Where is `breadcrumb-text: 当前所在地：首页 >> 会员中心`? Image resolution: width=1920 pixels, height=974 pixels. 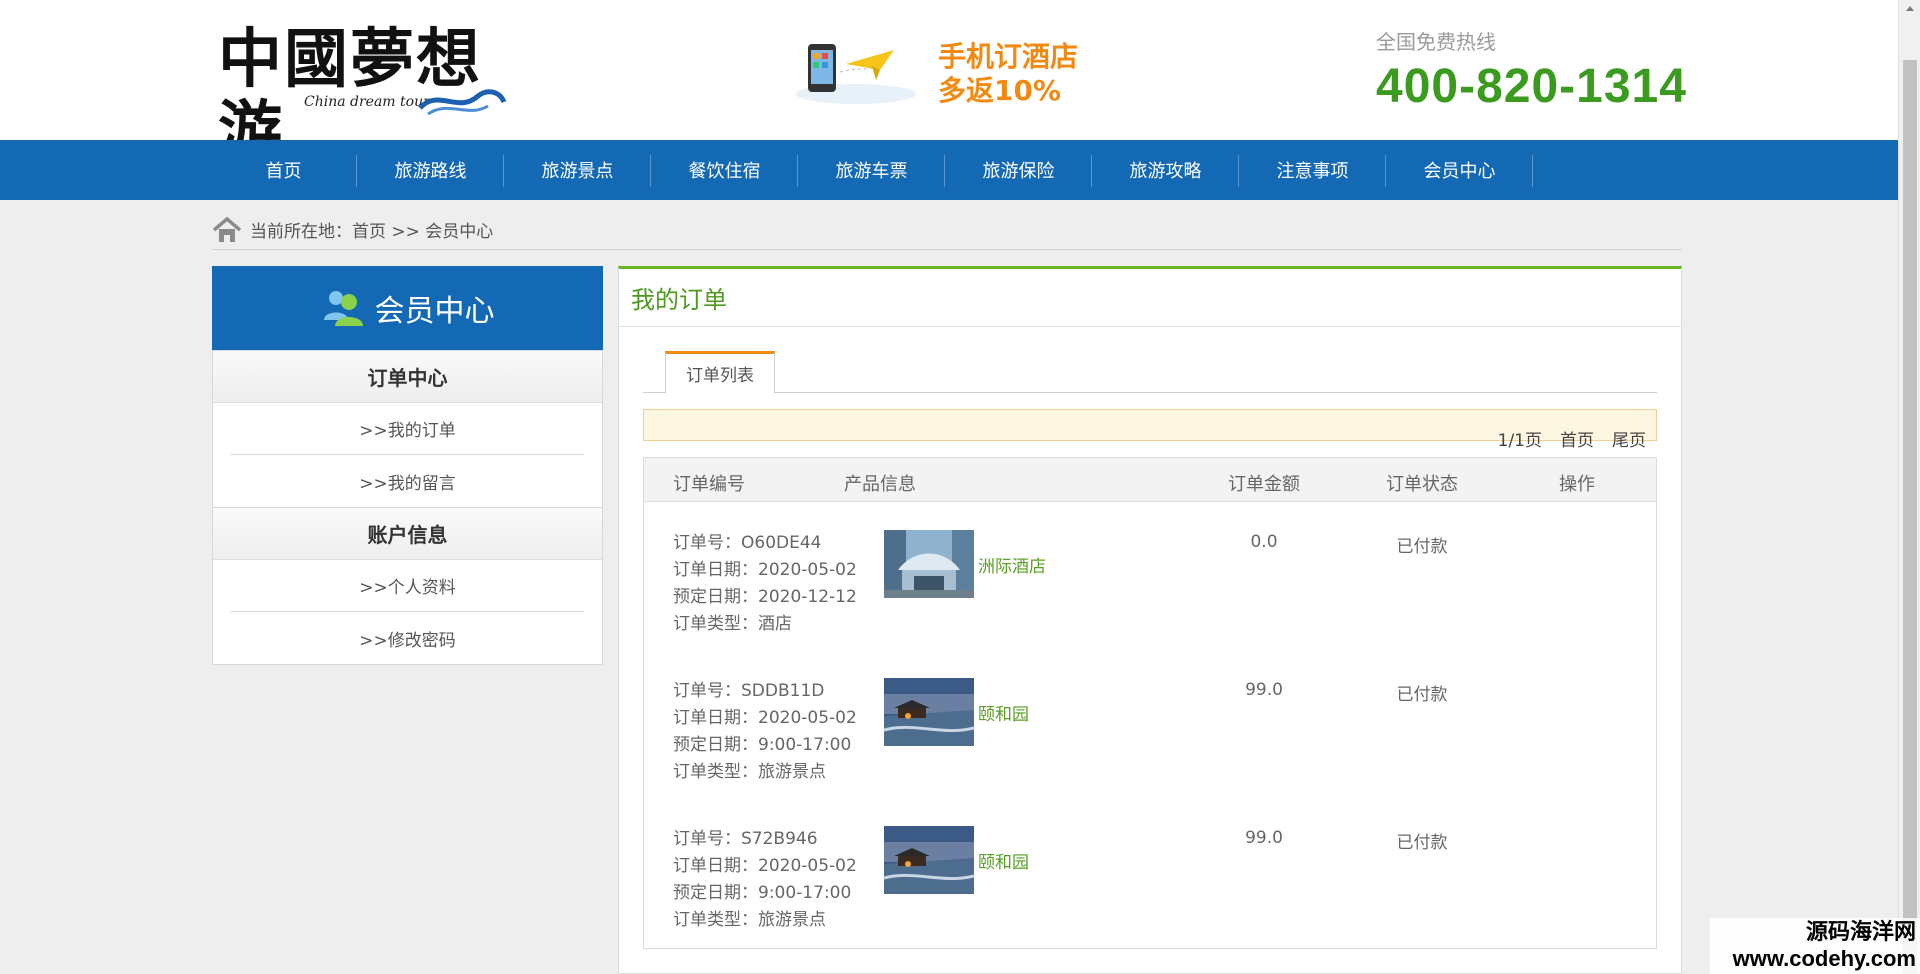
breadcrumb-text: 当前所在地：首页 >> 会员中心 is located at coordinates (372, 232).